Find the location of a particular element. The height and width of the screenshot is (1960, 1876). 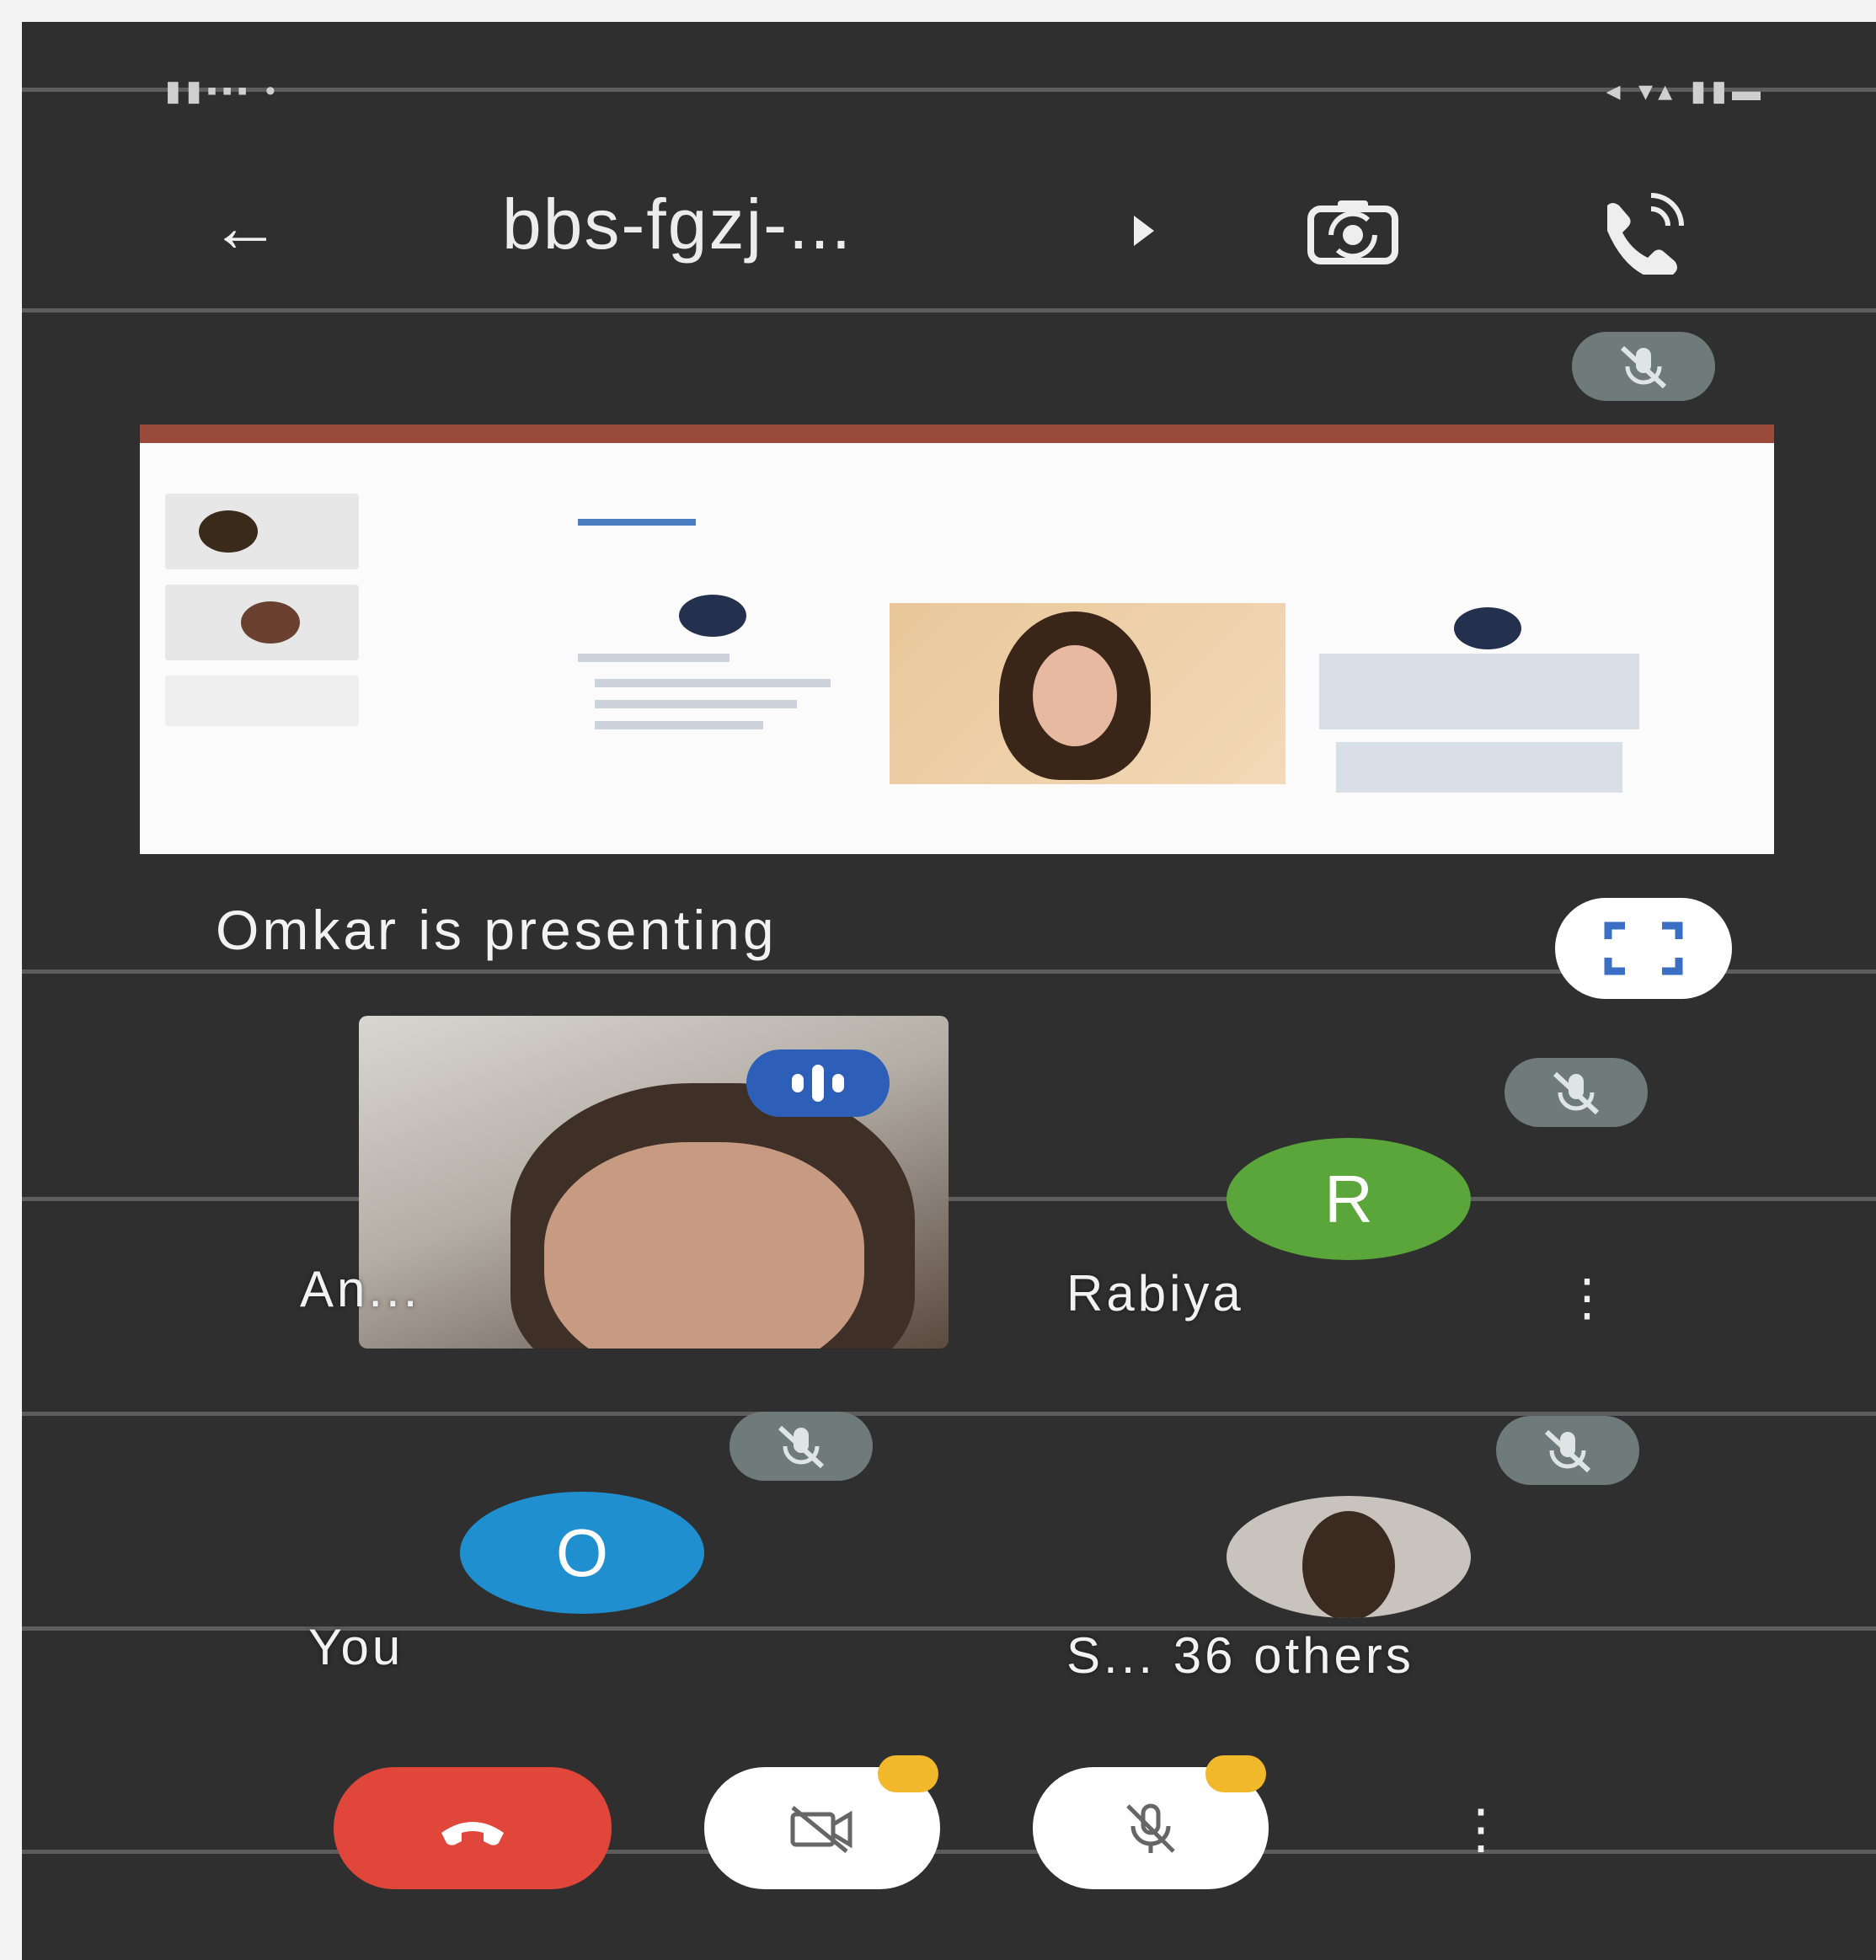

slide-thumbnails is located at coordinates (262, 654).